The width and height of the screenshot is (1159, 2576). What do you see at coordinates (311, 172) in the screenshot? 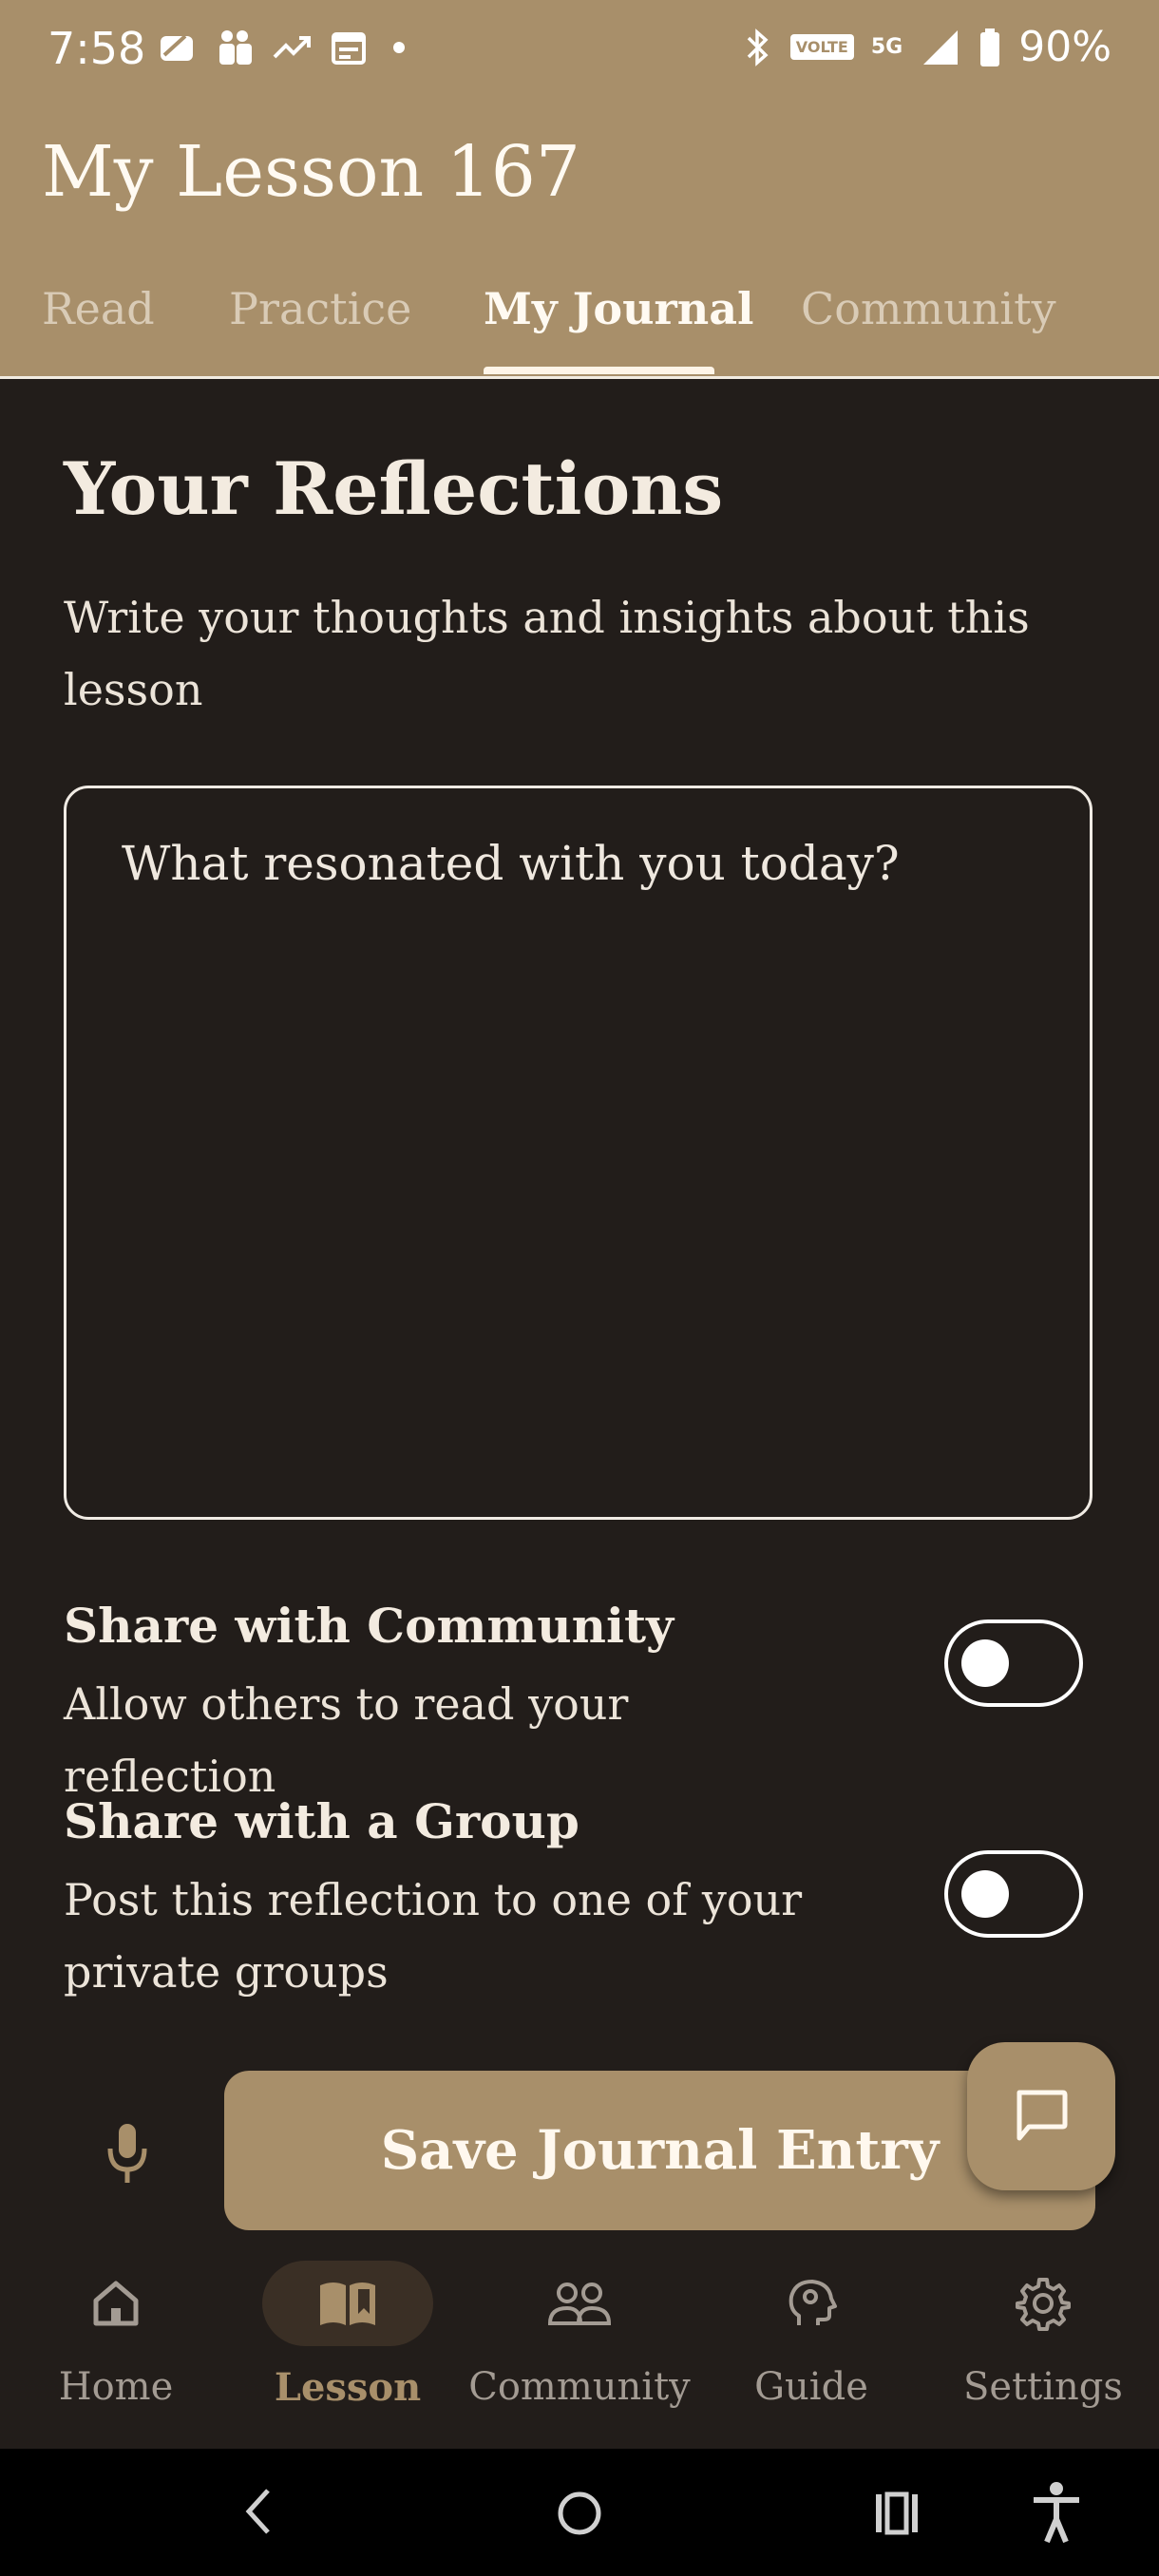
I see `page-title: My Lesson 167` at bounding box center [311, 172].